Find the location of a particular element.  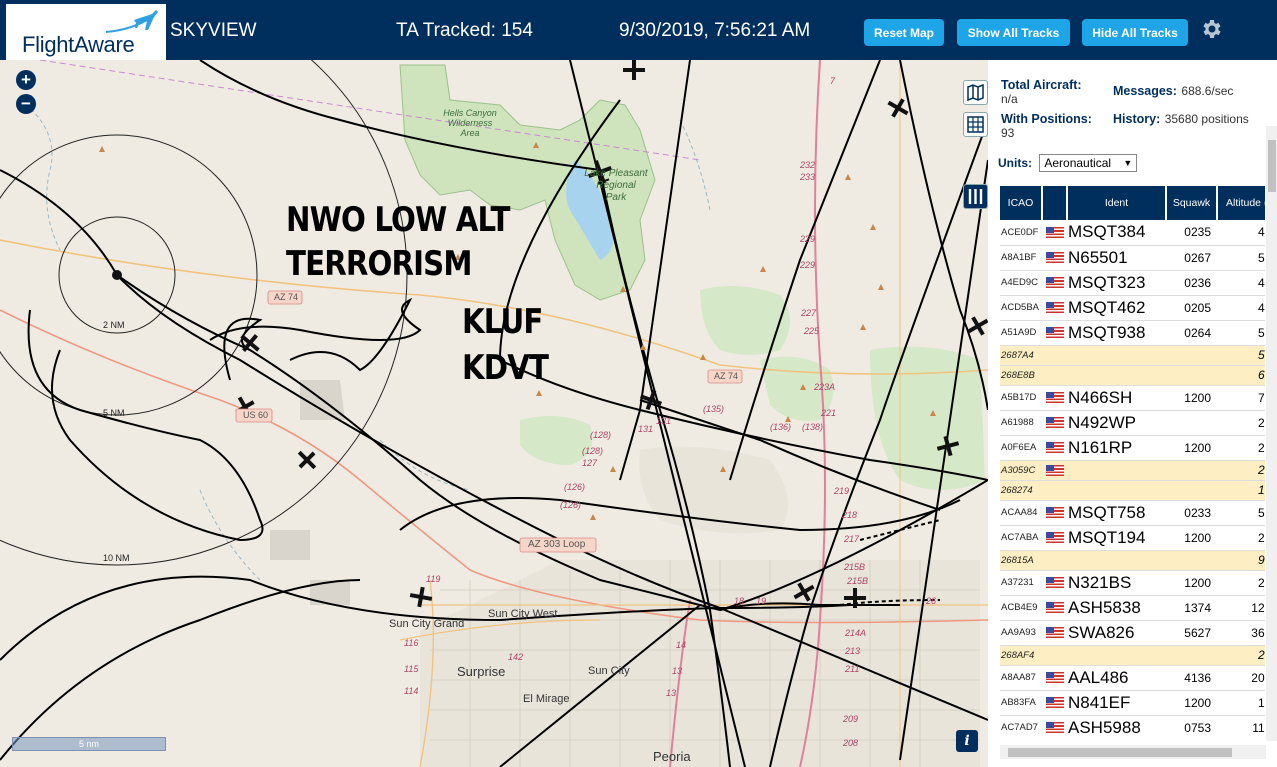

table-row: AA9A93 SWA826562736,000 is located at coordinates (1132, 633).